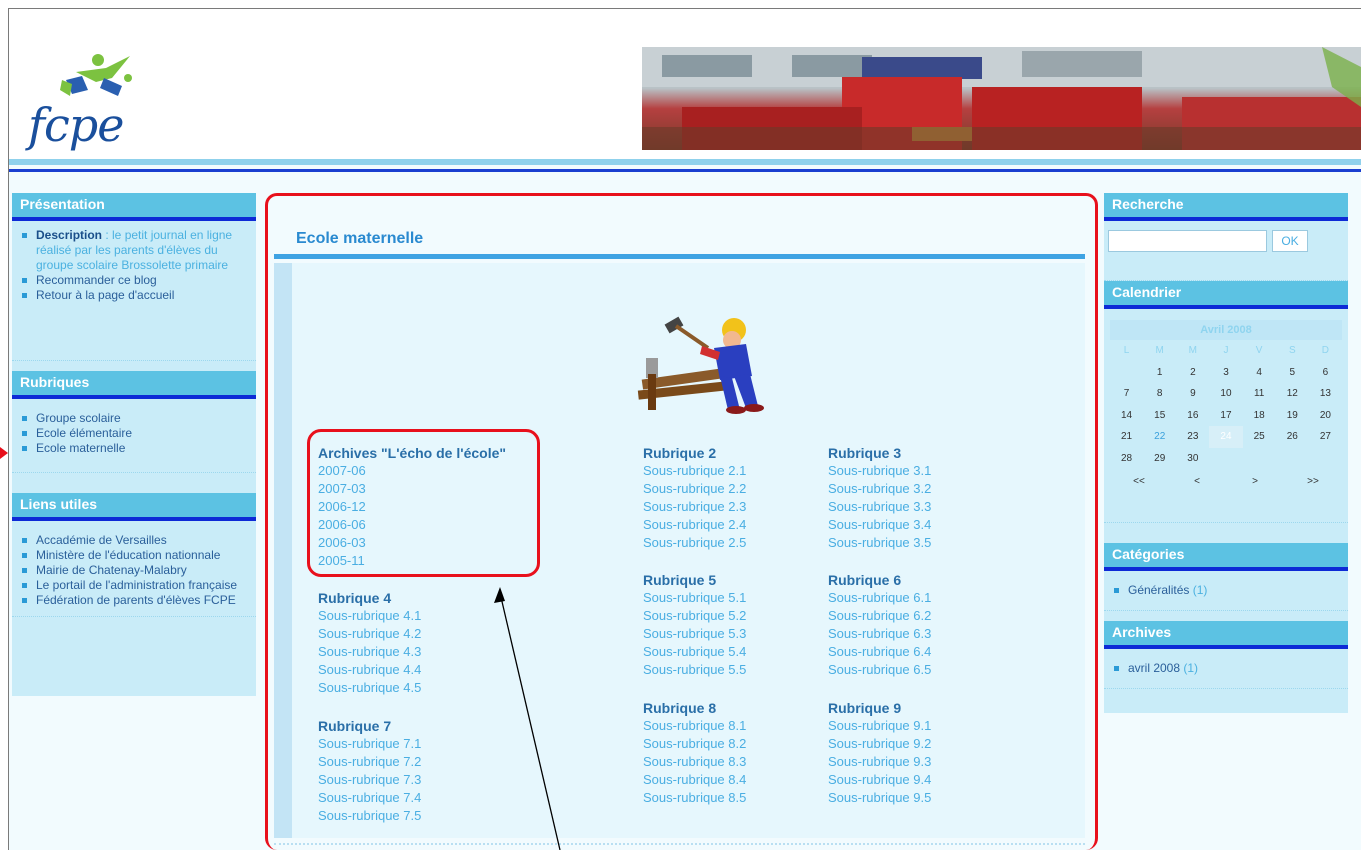 Image resolution: width=1361 pixels, height=850 pixels. I want to click on calendar-day: 30, so click(1193, 458).